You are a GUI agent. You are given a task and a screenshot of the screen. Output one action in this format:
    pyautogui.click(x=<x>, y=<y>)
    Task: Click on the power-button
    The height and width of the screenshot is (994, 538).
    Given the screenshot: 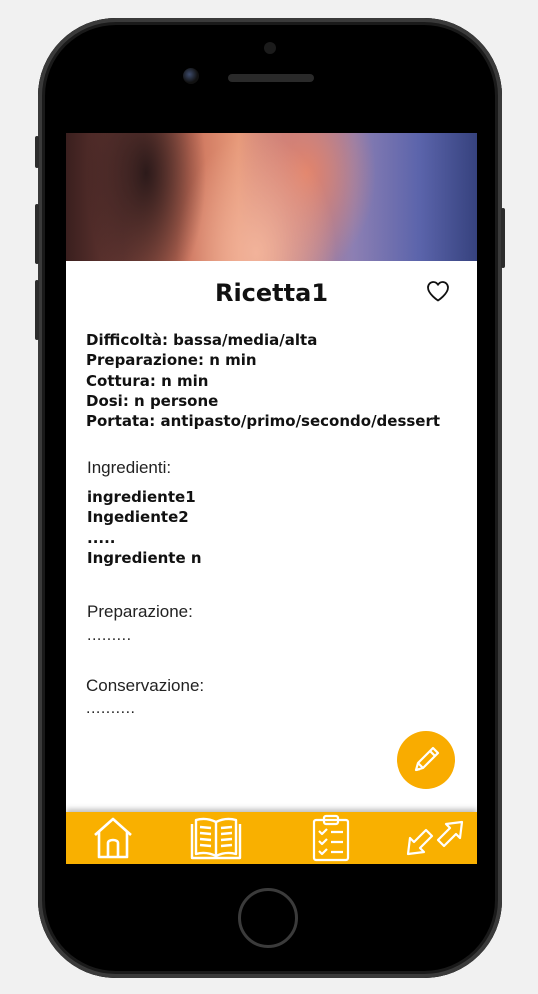 What is the action you would take?
    pyautogui.click(x=503, y=238)
    